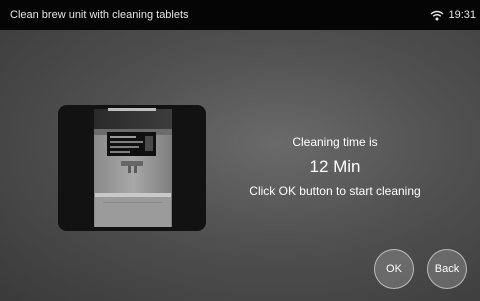  Describe the element at coordinates (99, 15) in the screenshot. I see `window-title: Clean brew unit with cleaning tablets` at that location.